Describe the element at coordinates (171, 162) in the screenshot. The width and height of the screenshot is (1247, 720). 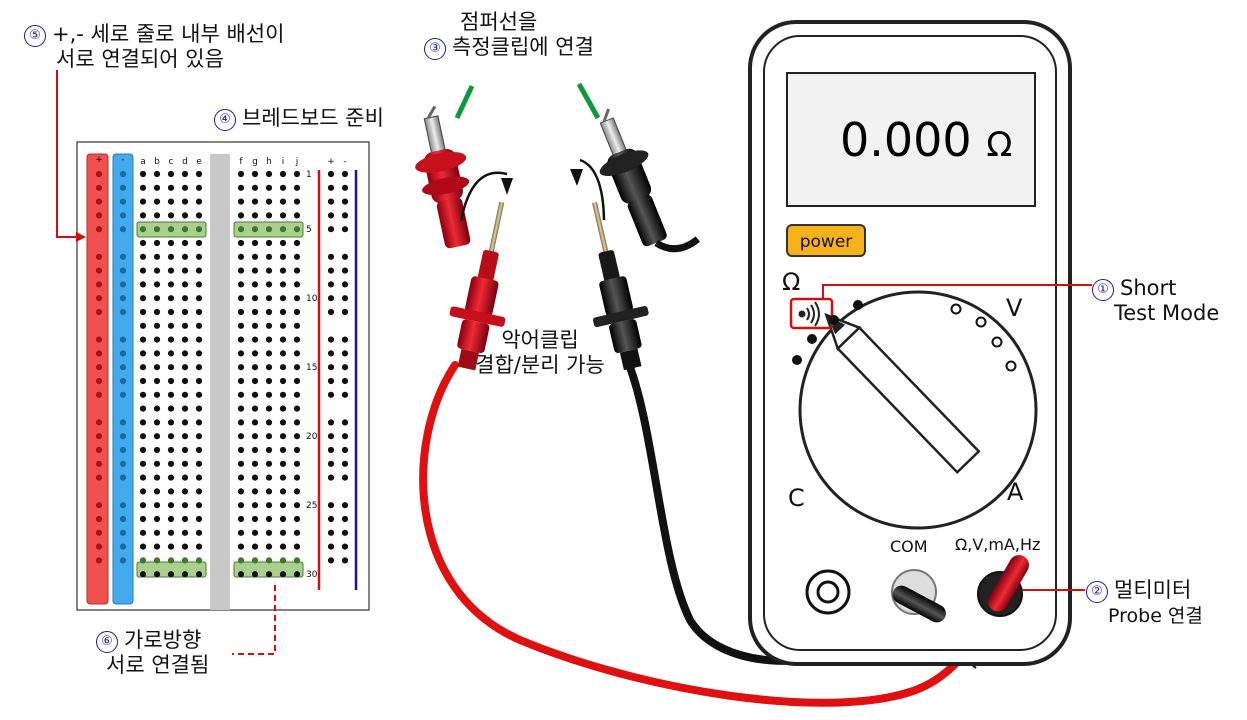
I see `column-label: c` at that location.